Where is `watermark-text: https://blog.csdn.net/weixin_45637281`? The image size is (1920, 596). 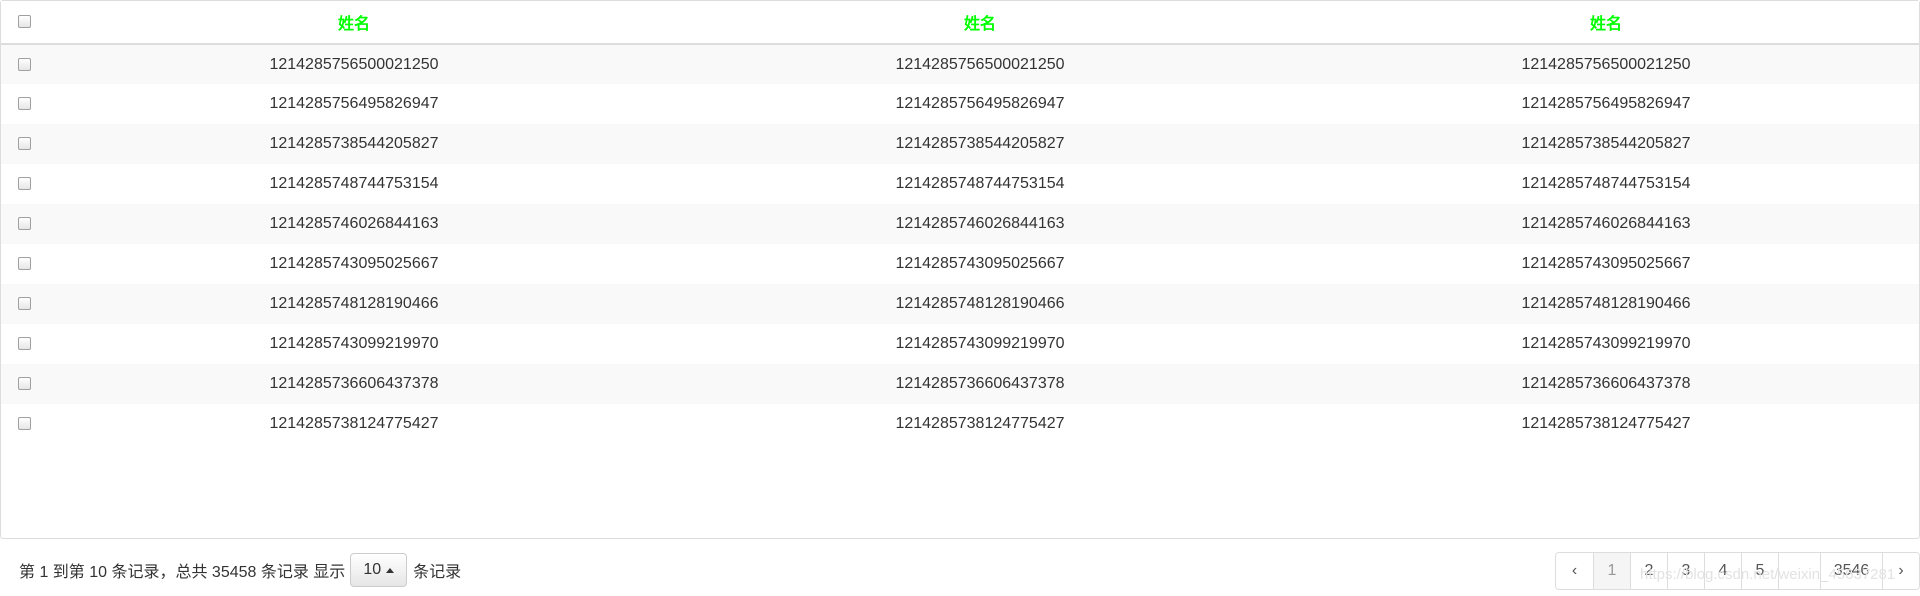
watermark-text: https://blog.csdn.net/weixin_45637281 is located at coordinates (1768, 574).